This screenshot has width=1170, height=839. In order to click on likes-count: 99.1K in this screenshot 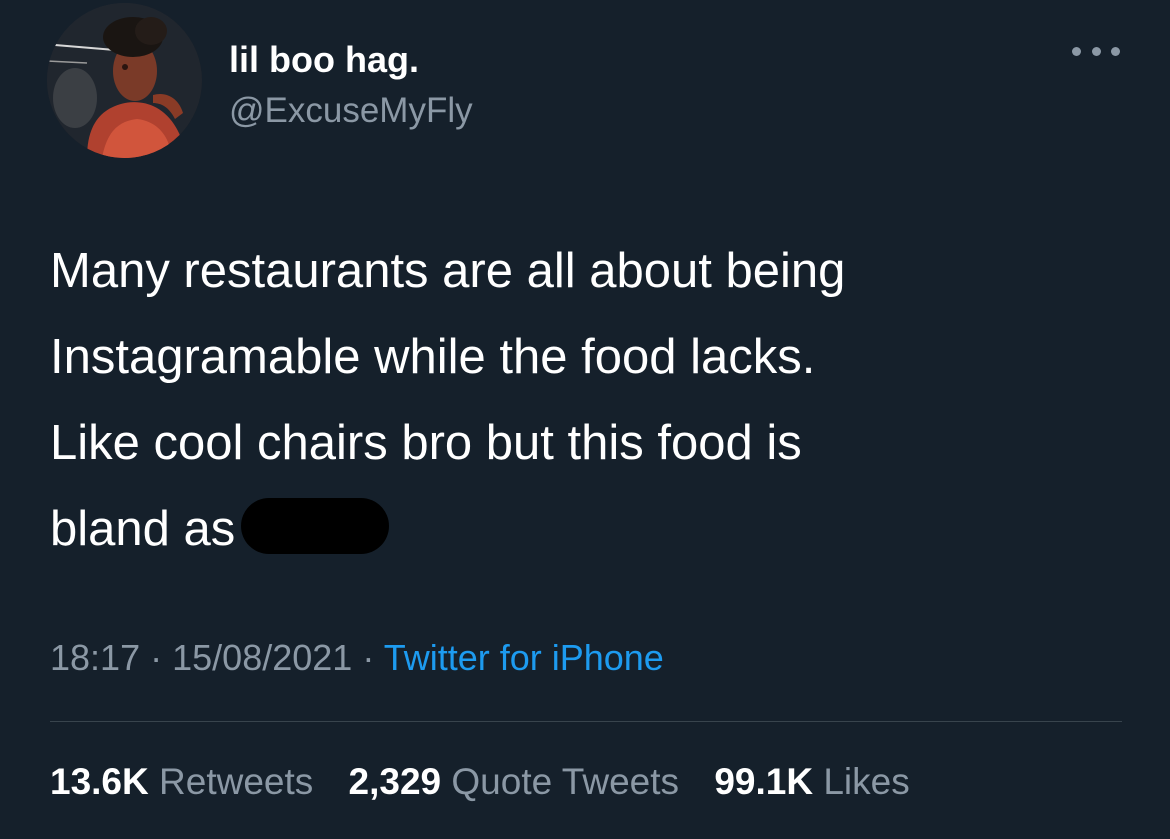, I will do `click(764, 781)`.